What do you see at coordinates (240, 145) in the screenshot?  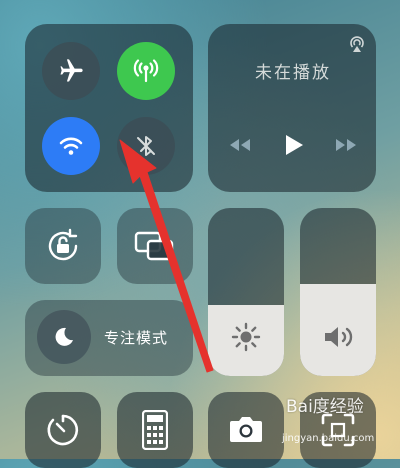 I see `rewind-icon` at bounding box center [240, 145].